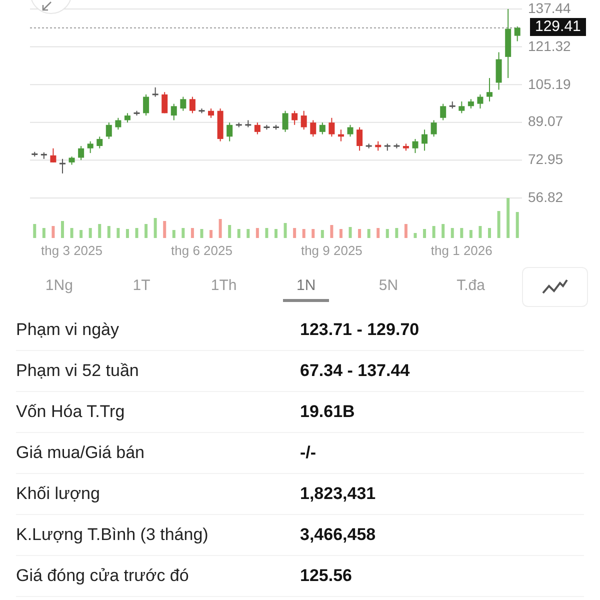  I want to click on stat-value: 123.71 - 129.70, so click(360, 330).